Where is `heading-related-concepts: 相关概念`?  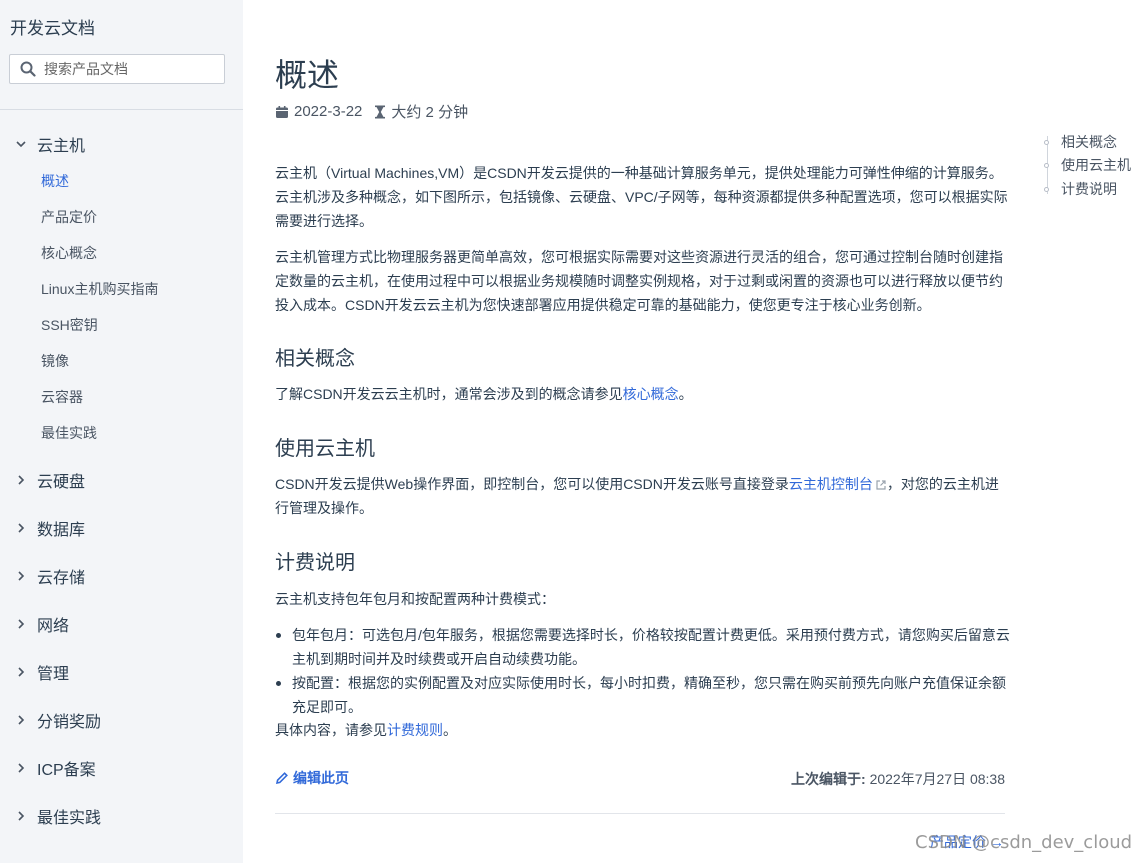 heading-related-concepts: 相关概念 is located at coordinates (315, 359).